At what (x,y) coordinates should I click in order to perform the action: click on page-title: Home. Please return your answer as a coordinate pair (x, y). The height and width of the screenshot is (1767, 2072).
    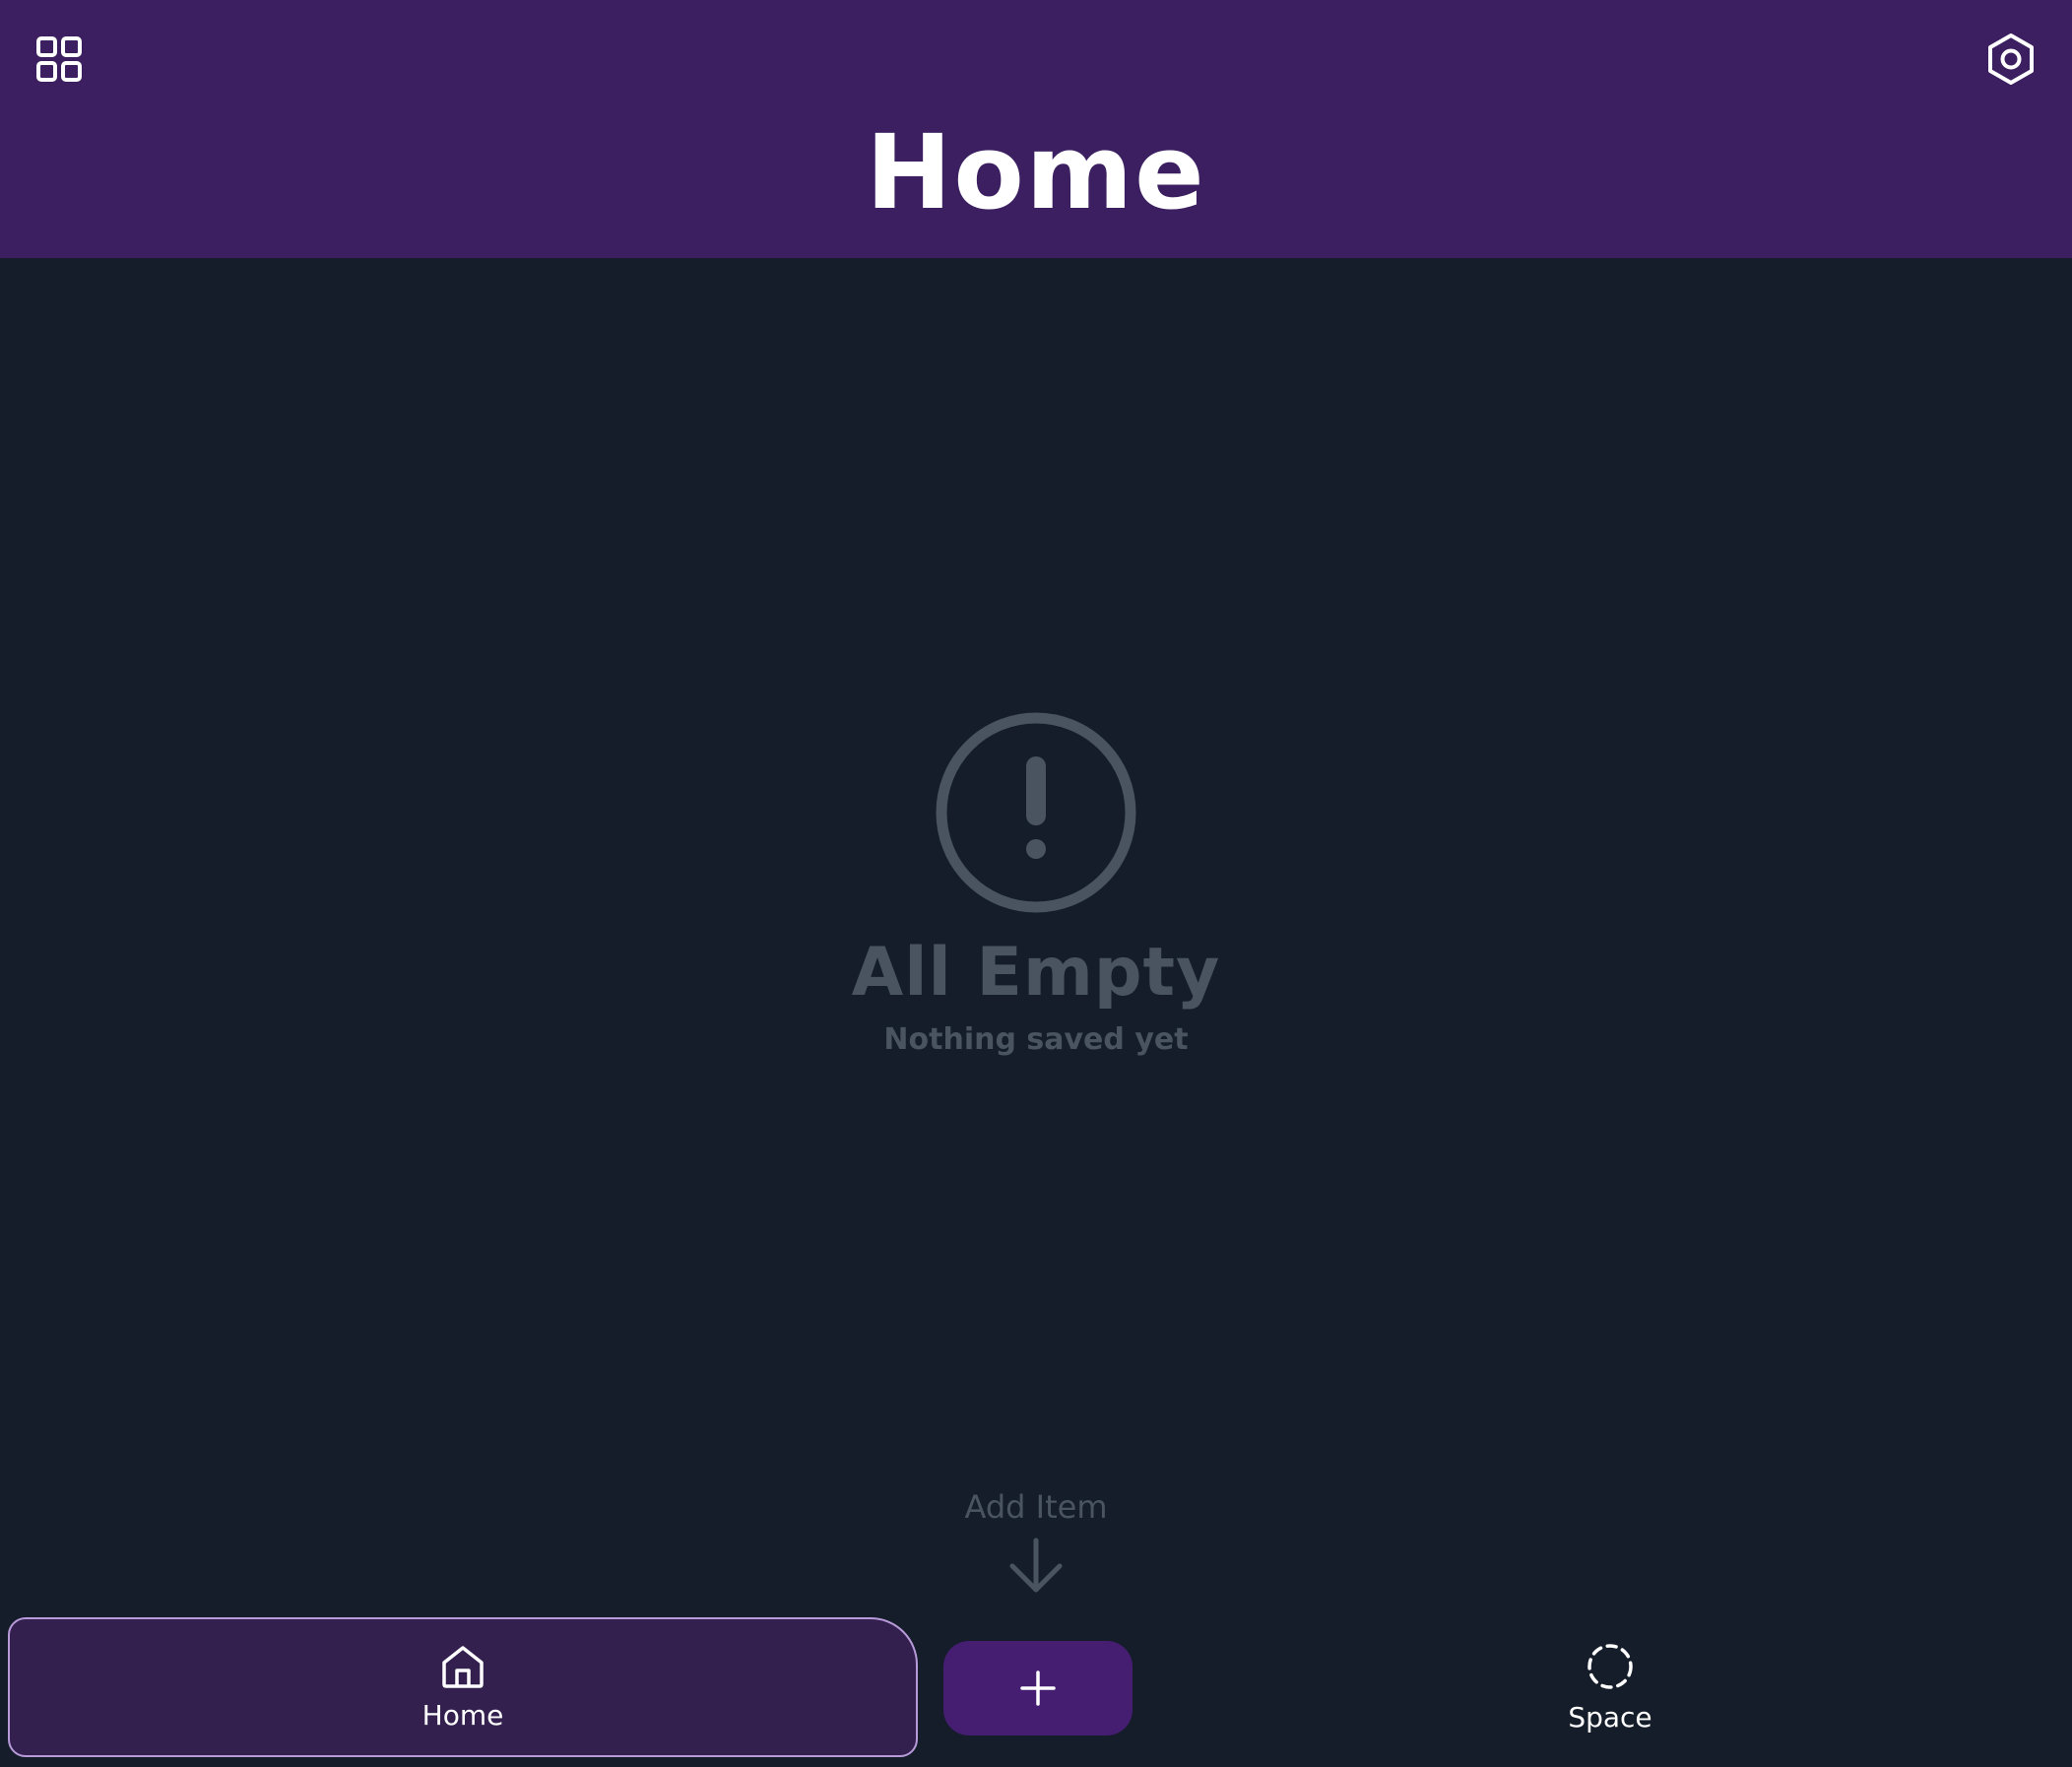
    Looking at the image, I should click on (1036, 172).